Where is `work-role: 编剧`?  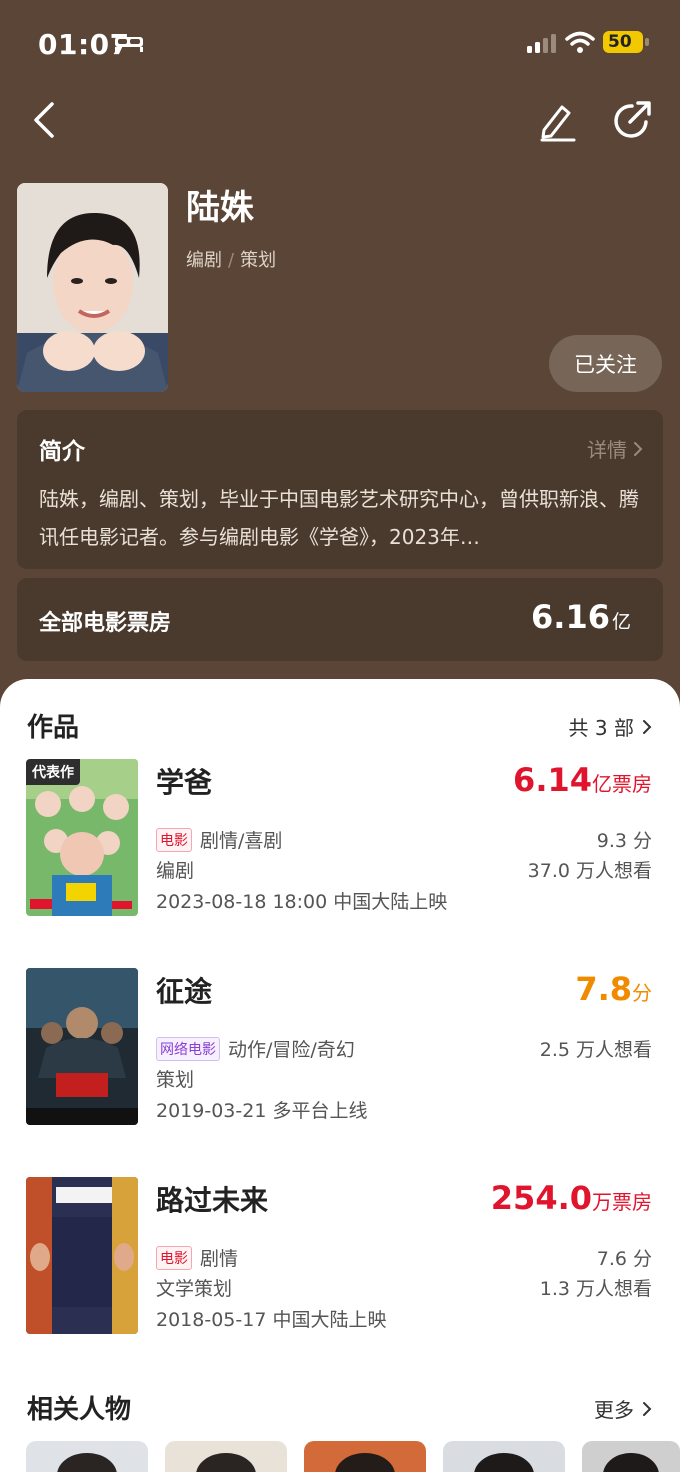 work-role: 编剧 is located at coordinates (175, 871).